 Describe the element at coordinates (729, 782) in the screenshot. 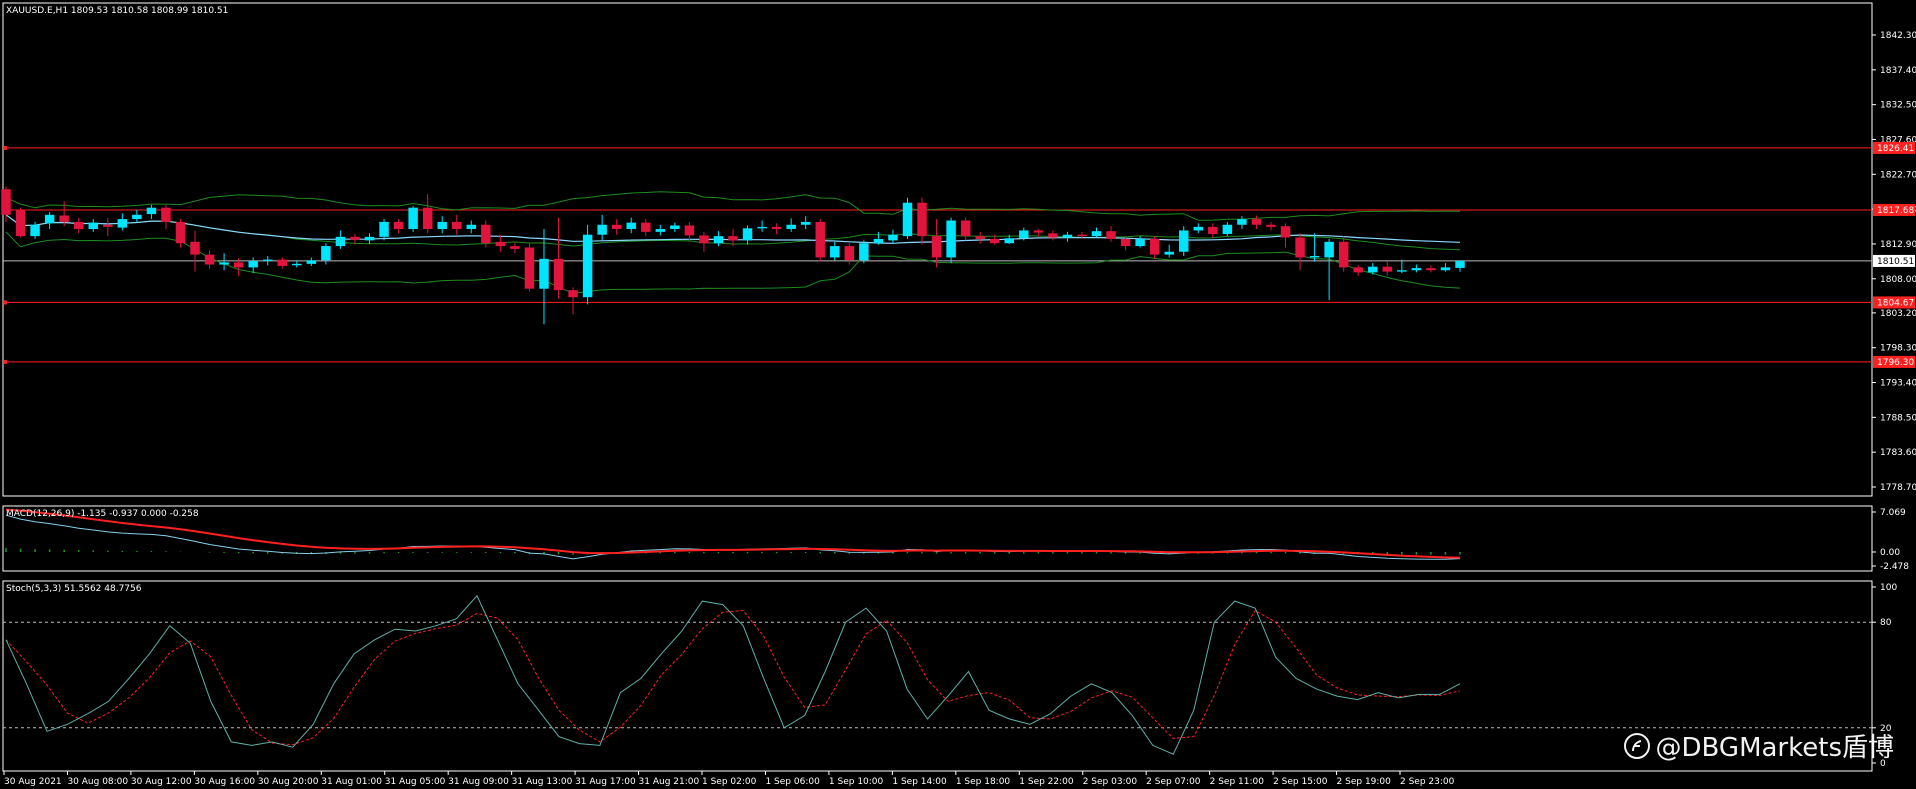

I see `x-tick-label: 1 Sep 02:00` at that location.